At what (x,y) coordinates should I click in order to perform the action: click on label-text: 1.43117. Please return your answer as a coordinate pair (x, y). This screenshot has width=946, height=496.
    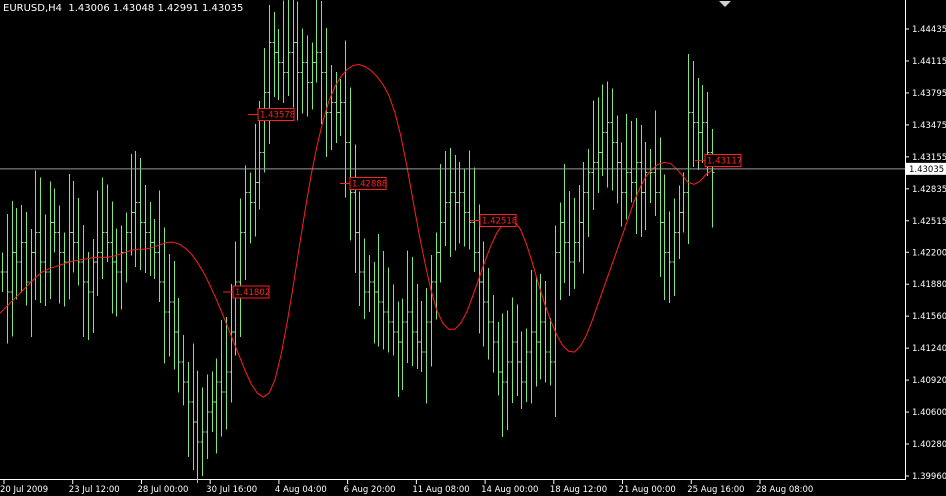
    Looking at the image, I should click on (724, 162).